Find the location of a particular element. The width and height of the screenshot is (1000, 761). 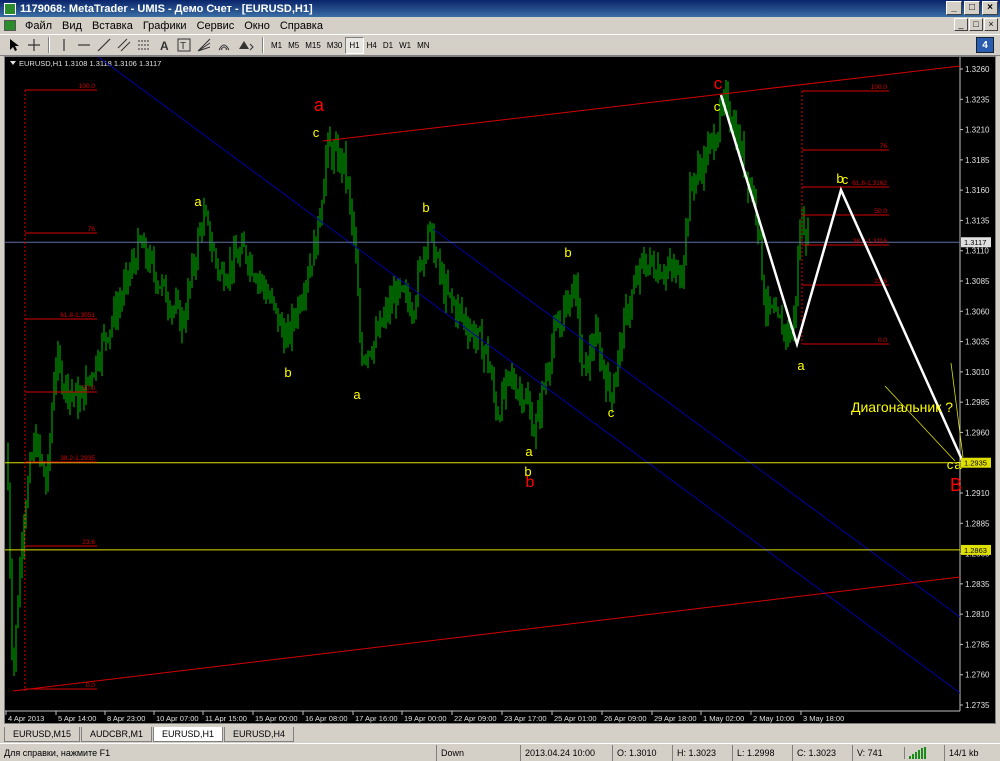

chart-header: EURUSD,H1 1.3108 1.3118 1.3106 1.3117 is located at coordinates (90, 63).